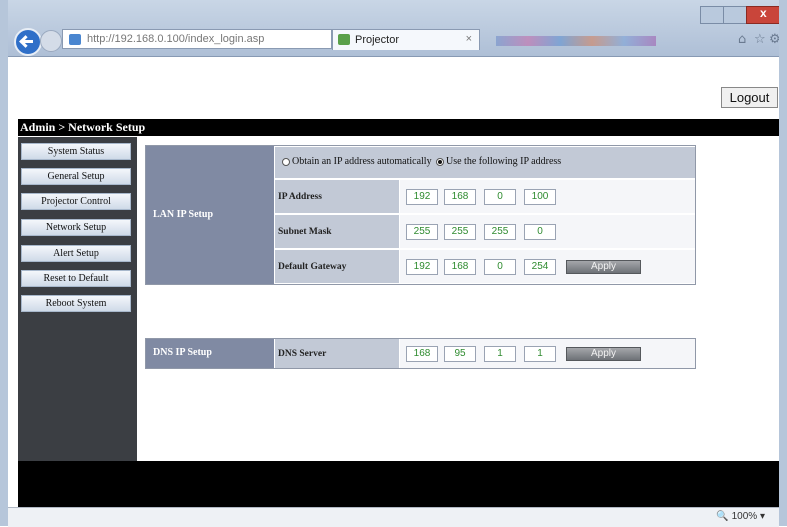 Image resolution: width=787 pixels, height=527 pixels. I want to click on radio-use-following-label: Use the following IP address, so click(504, 161).